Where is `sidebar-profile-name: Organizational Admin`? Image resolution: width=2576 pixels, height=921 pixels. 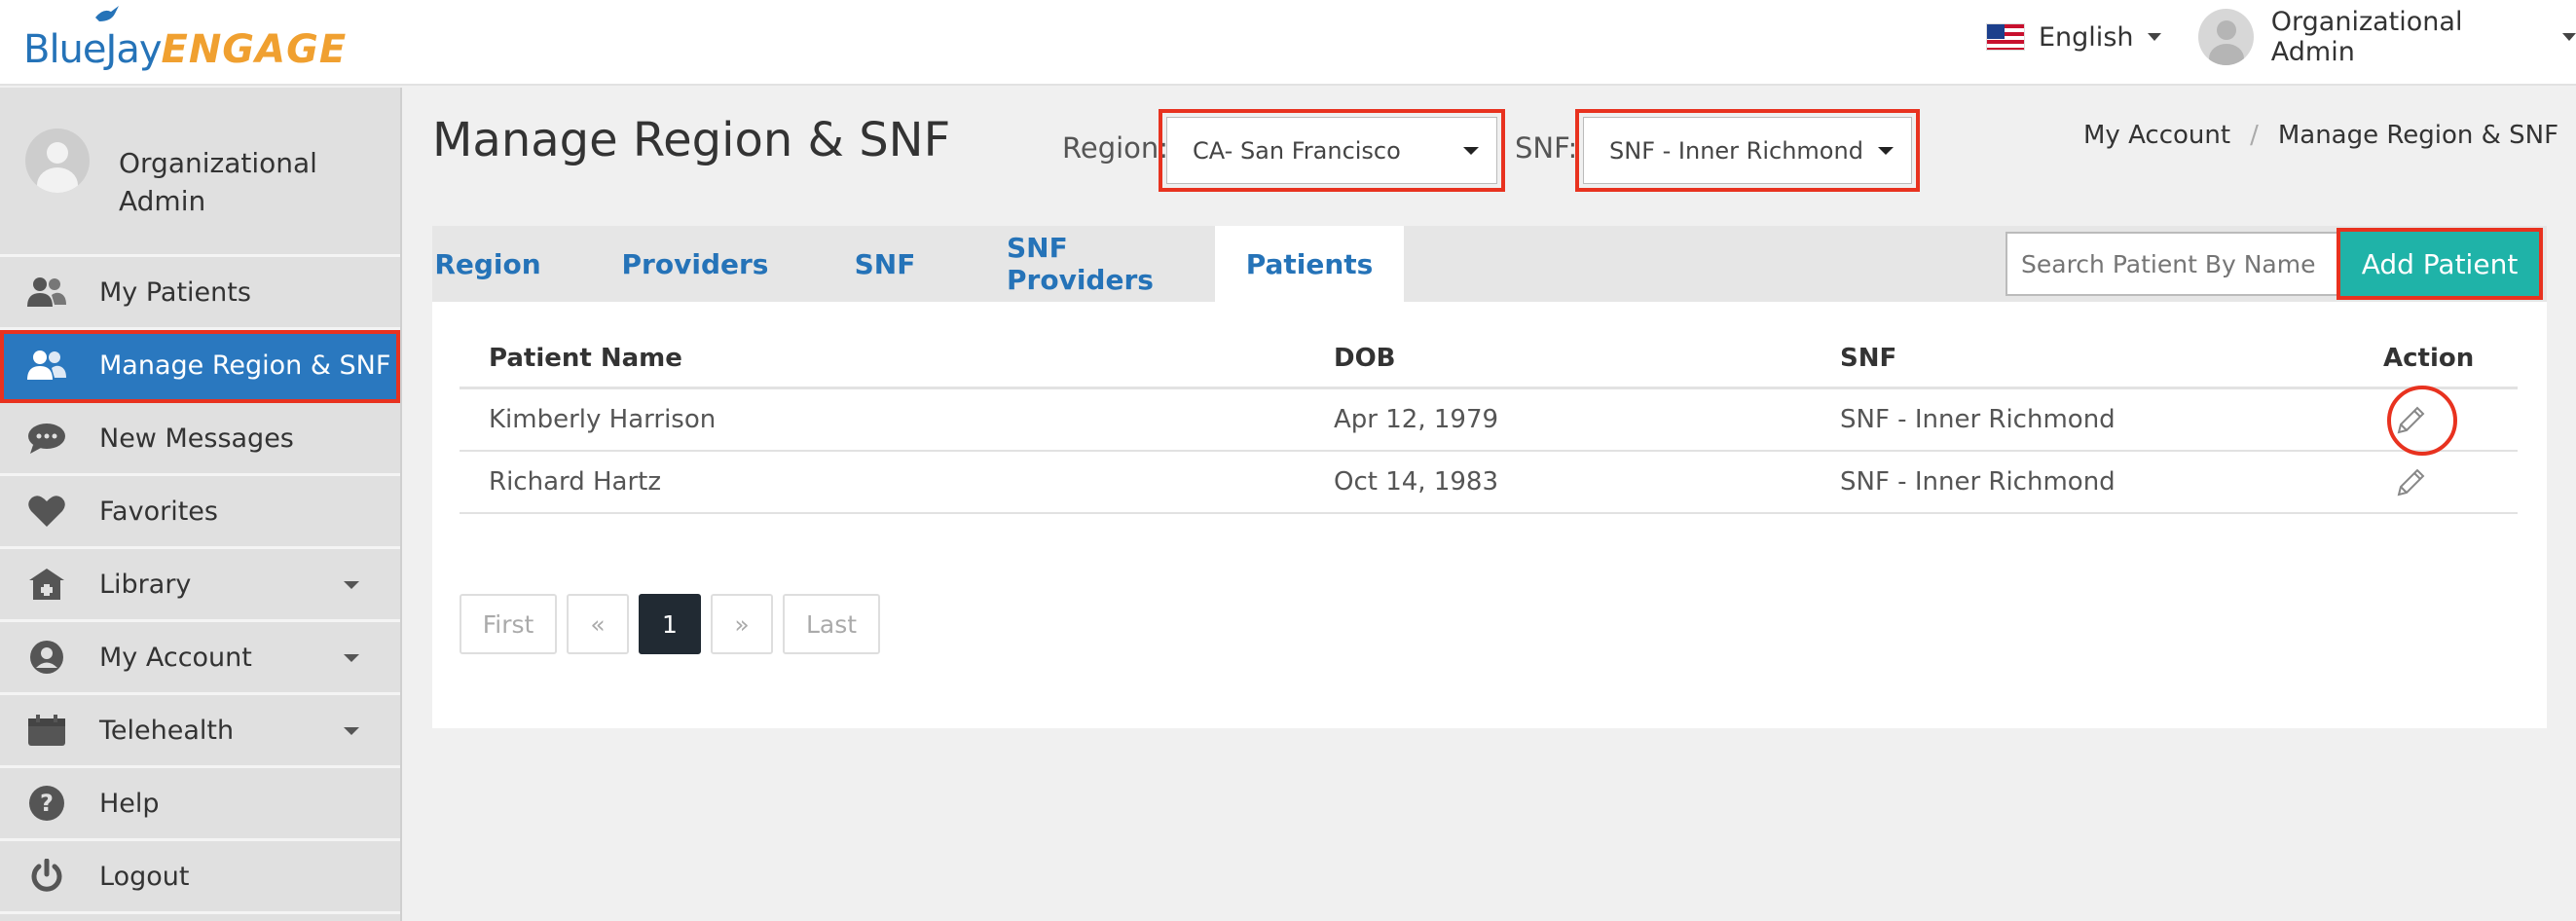
sidebar-profile-name: Organizational Admin is located at coordinates (218, 182).